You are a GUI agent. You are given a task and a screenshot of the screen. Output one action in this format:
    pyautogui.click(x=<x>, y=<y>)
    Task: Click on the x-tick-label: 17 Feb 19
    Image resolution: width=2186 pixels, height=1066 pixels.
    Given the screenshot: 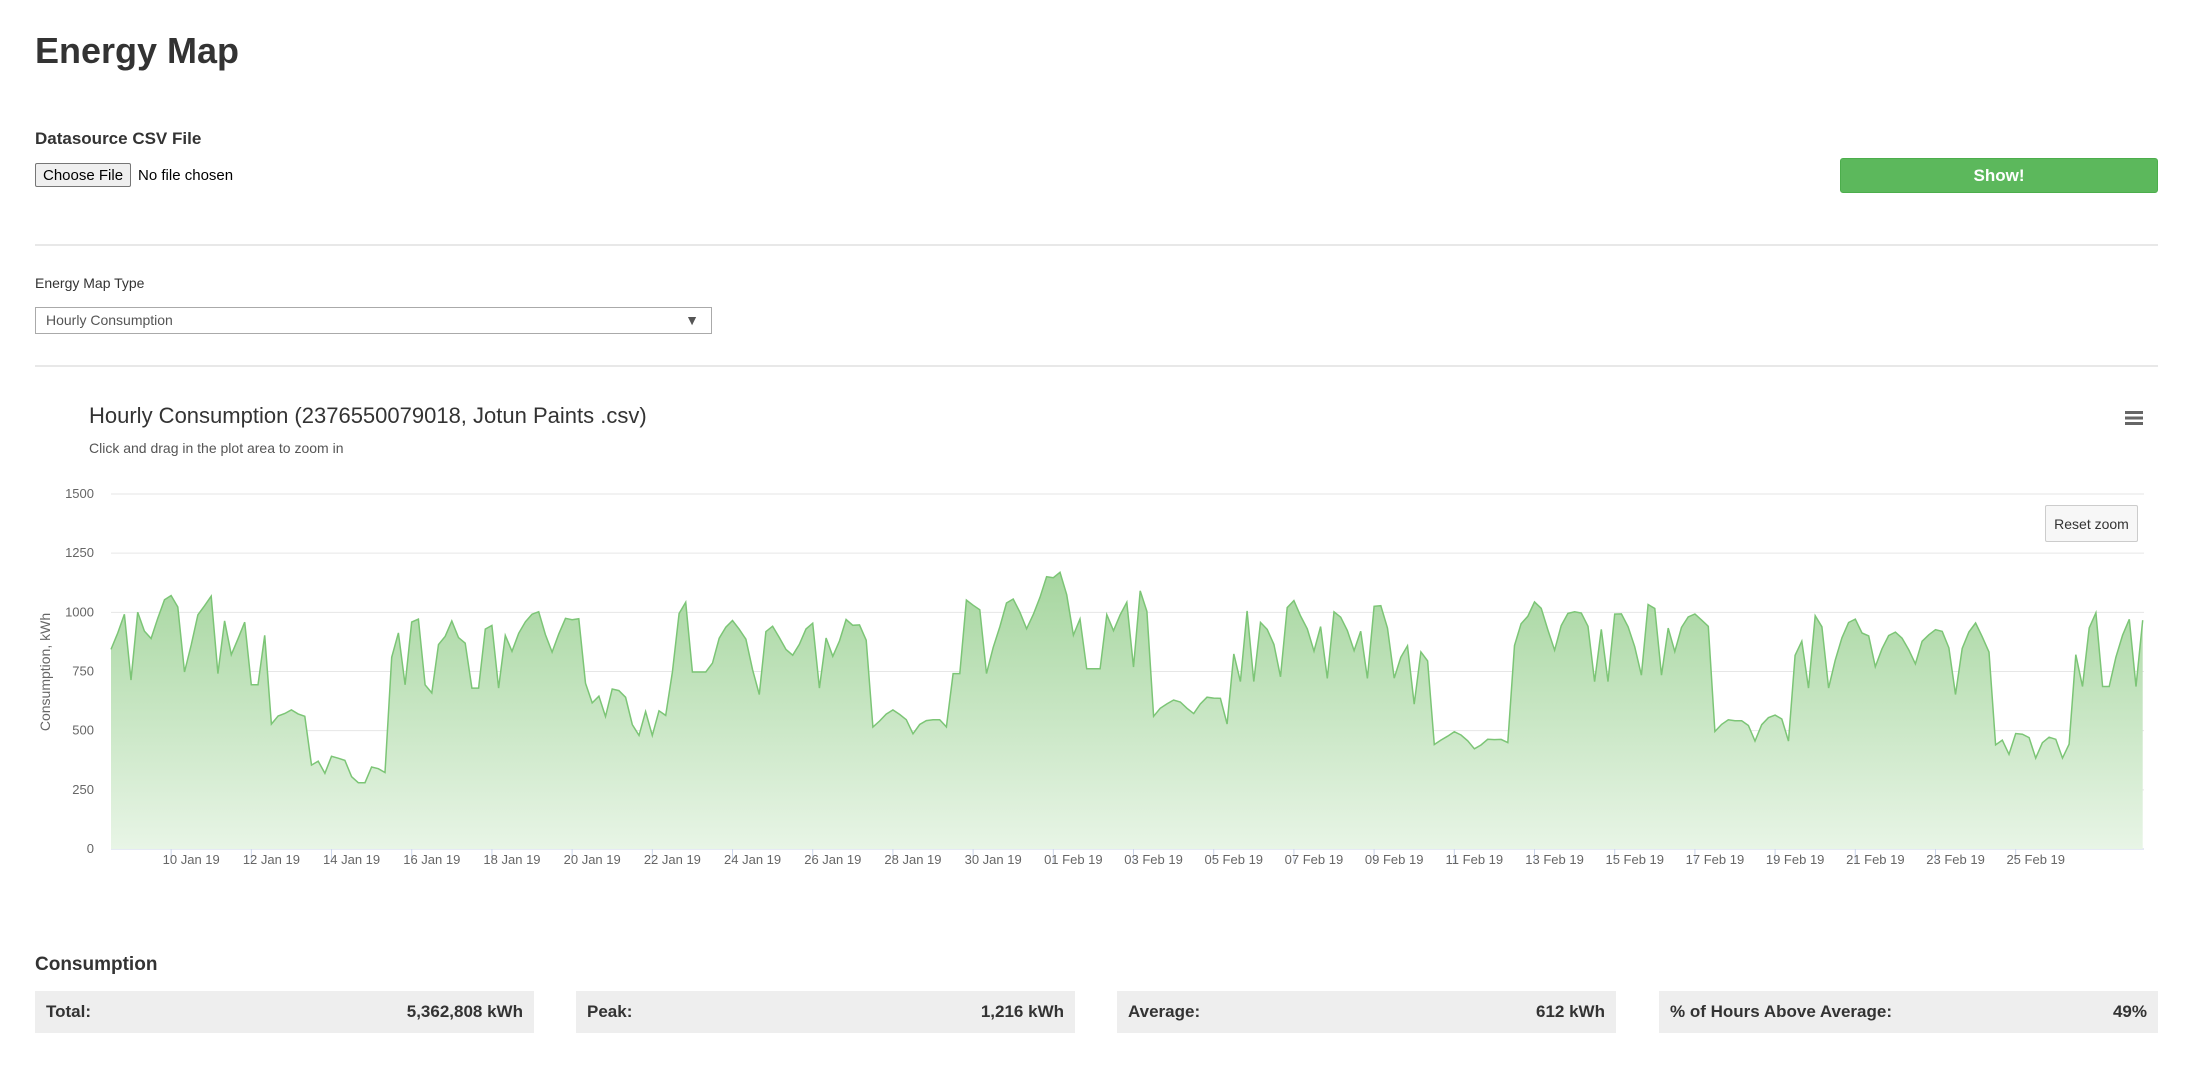 What is the action you would take?
    pyautogui.click(x=1715, y=859)
    